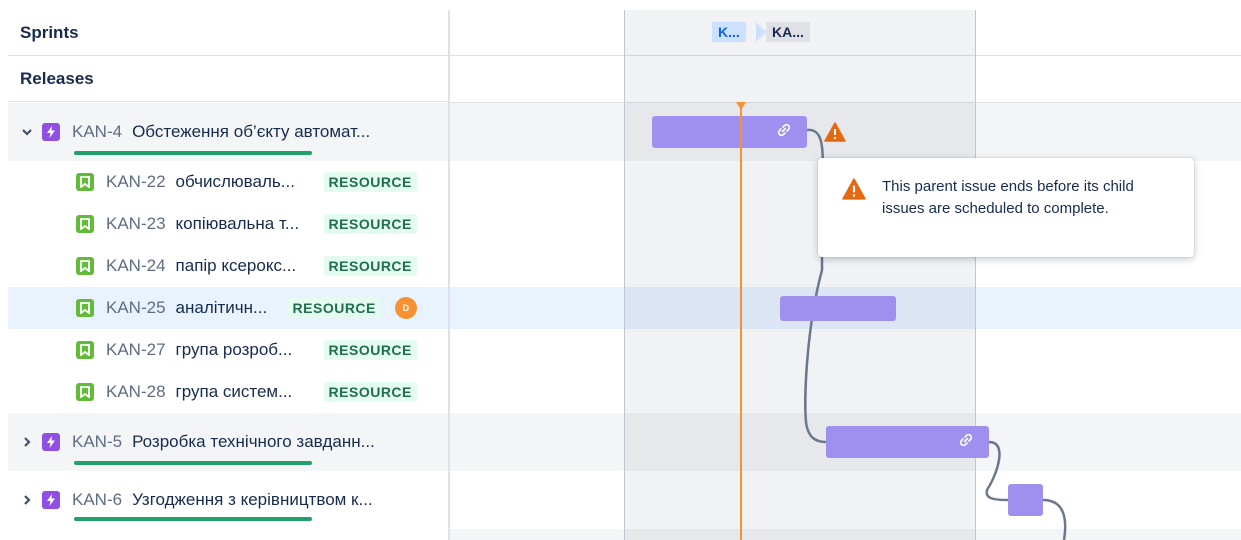  I want to click on issue-key: KAN-22, so click(136, 182).